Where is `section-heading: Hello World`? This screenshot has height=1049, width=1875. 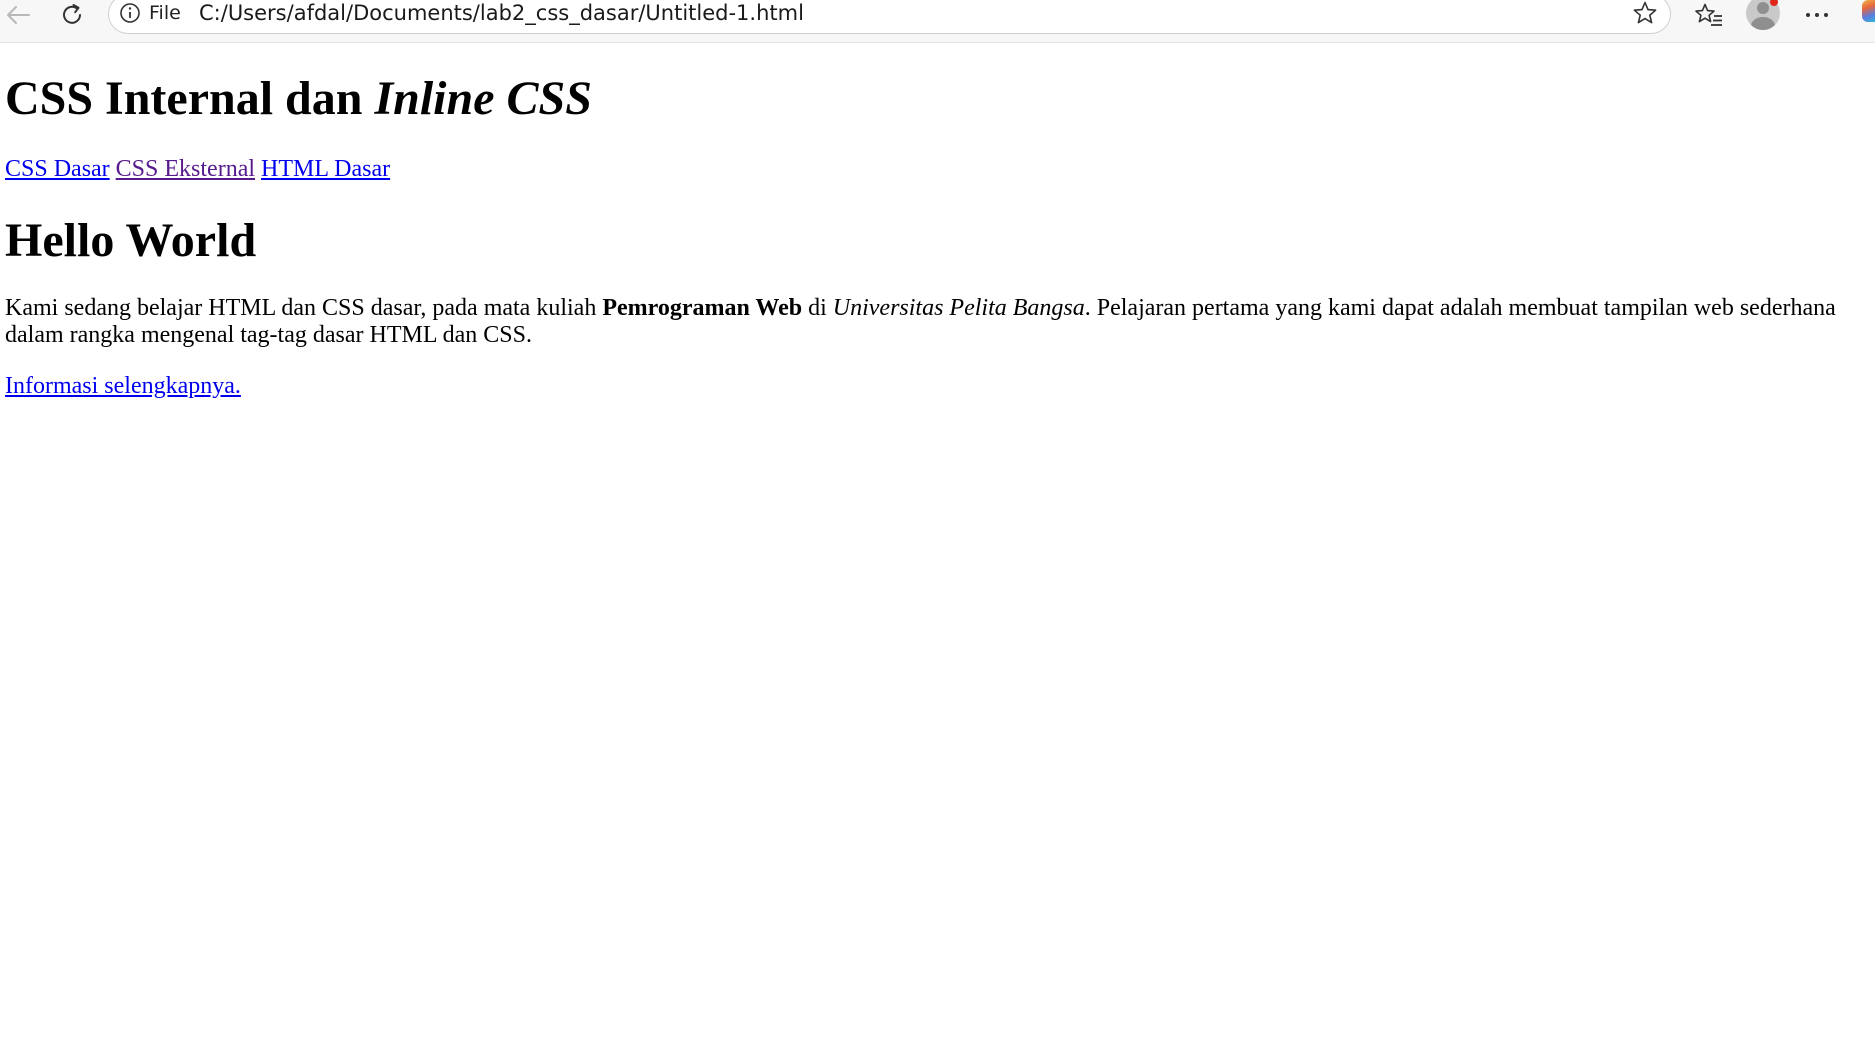
section-heading: Hello World is located at coordinates (131, 240).